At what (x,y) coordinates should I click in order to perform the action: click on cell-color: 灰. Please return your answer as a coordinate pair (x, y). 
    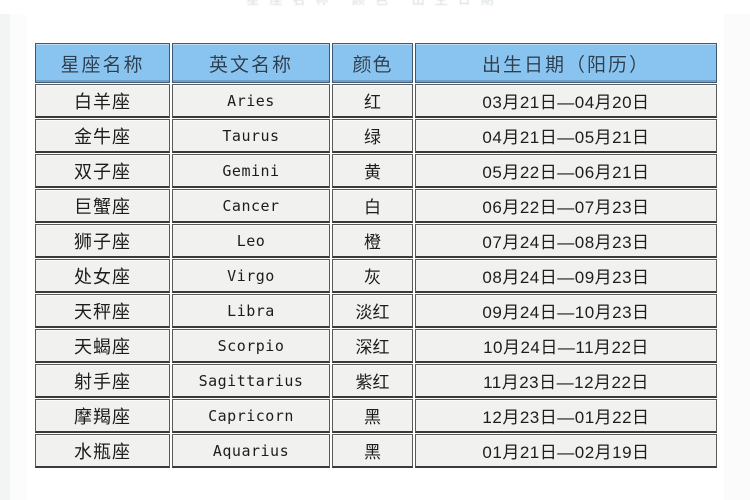
    Looking at the image, I should click on (372, 276).